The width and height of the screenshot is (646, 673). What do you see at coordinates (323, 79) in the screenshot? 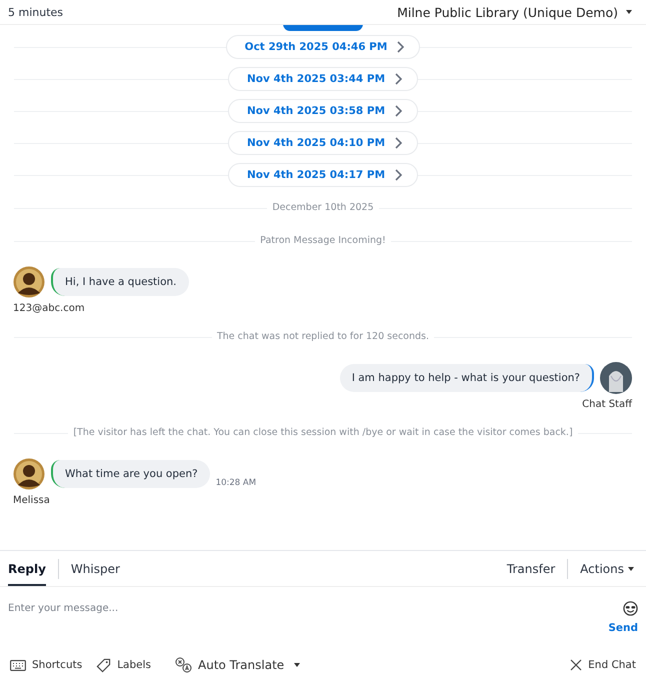
I see `session-link: Nov 4th 2025 03:44 PM` at bounding box center [323, 79].